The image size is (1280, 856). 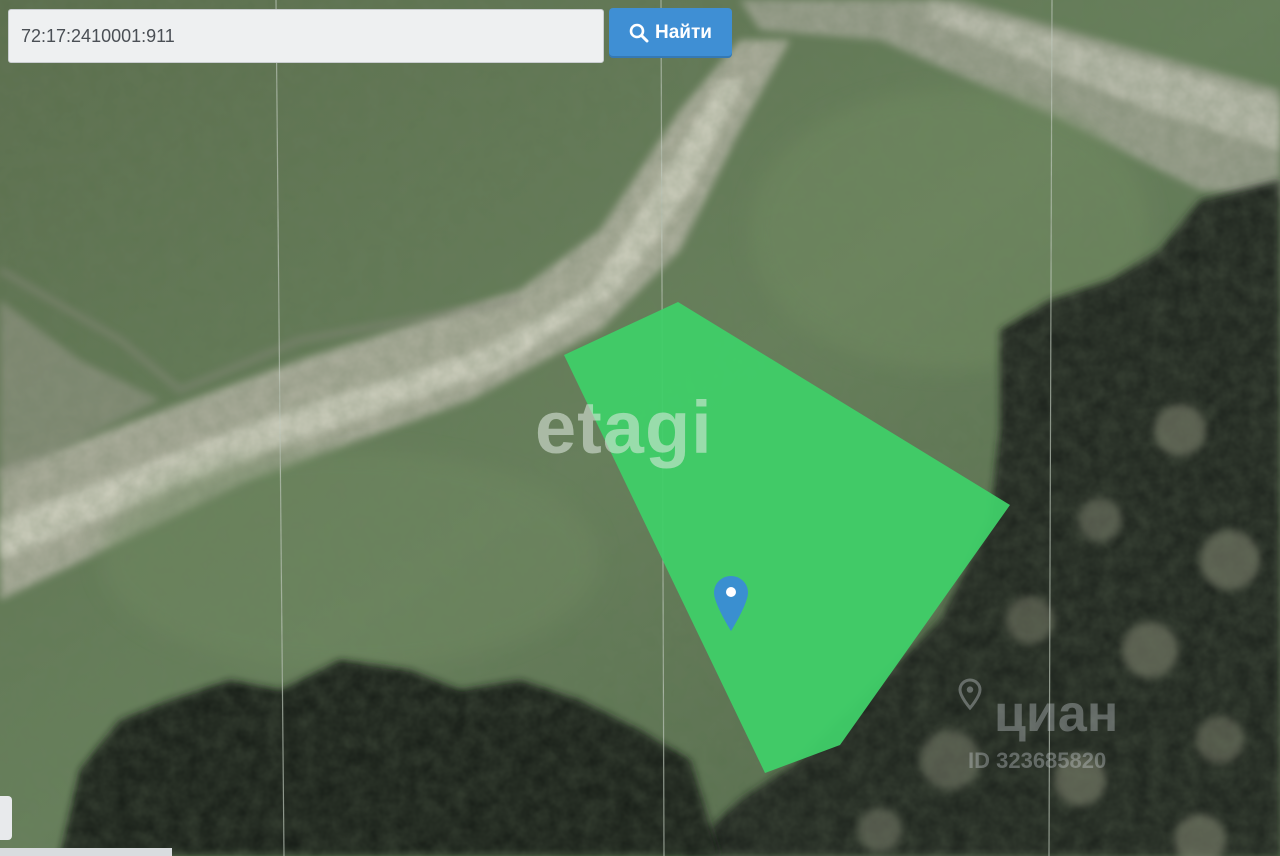 What do you see at coordinates (306, 36) in the screenshot?
I see `search-input` at bounding box center [306, 36].